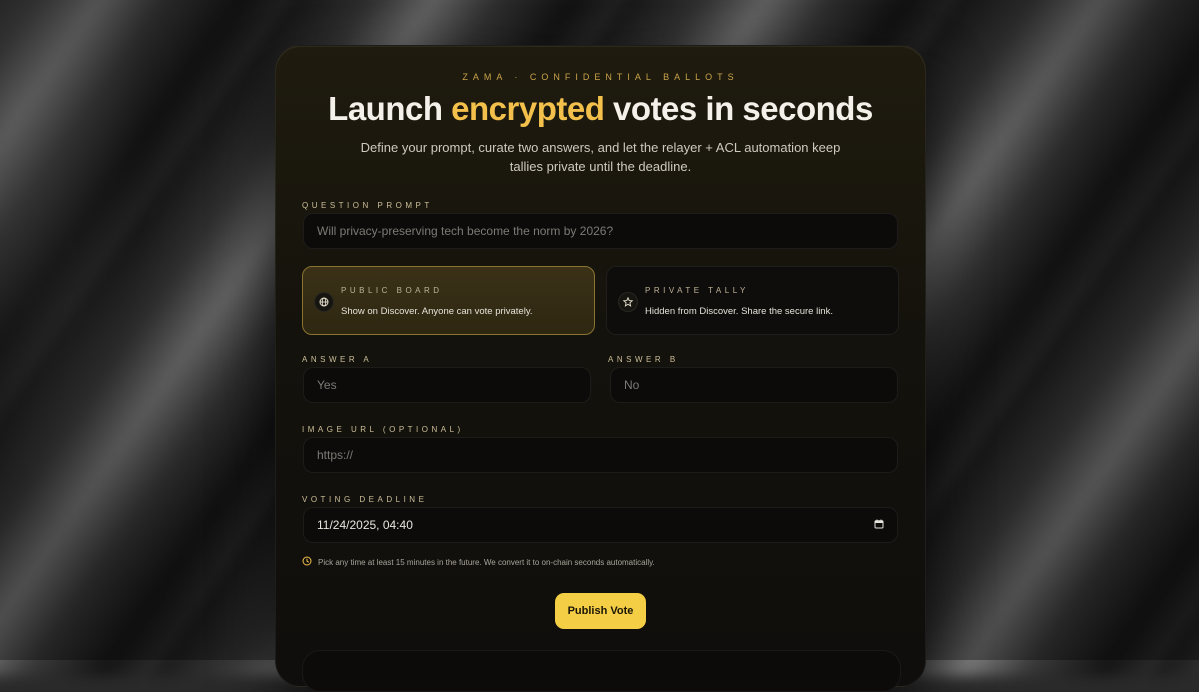 The height and width of the screenshot is (692, 1199). What do you see at coordinates (392, 290) in the screenshot?
I see `public-board-title: PUBLIC BOARD` at bounding box center [392, 290].